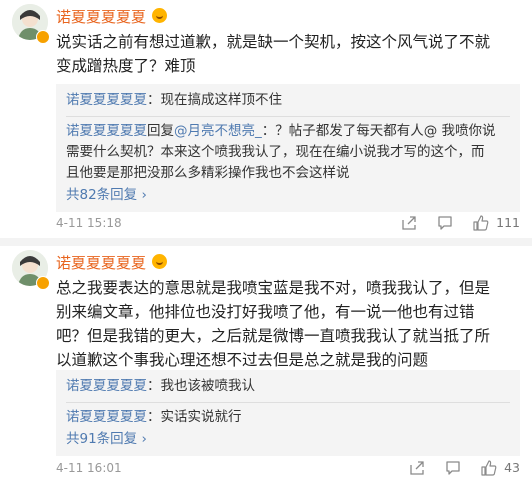 The width and height of the screenshot is (532, 480). Describe the element at coordinates (288, 417) in the screenshot. I see `reply-item: 诺夏夏夏夏夏：实话实说就行` at that location.